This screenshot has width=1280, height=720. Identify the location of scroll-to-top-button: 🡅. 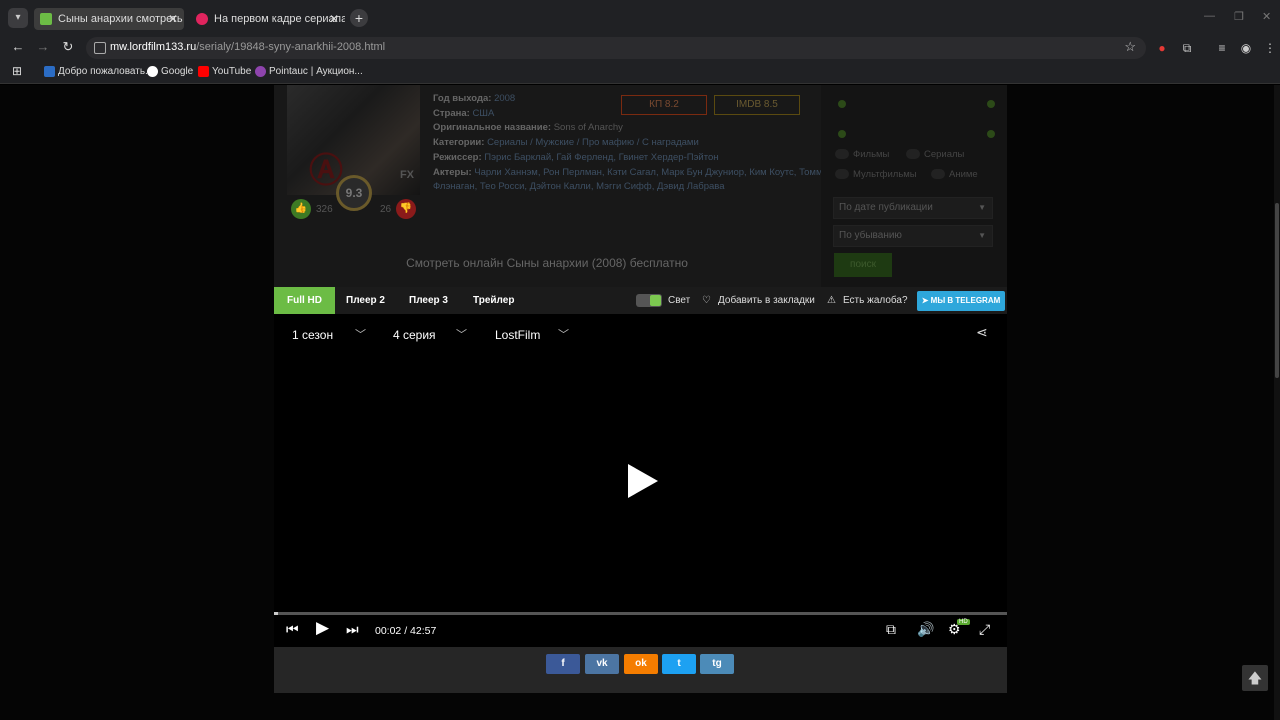
(1255, 678).